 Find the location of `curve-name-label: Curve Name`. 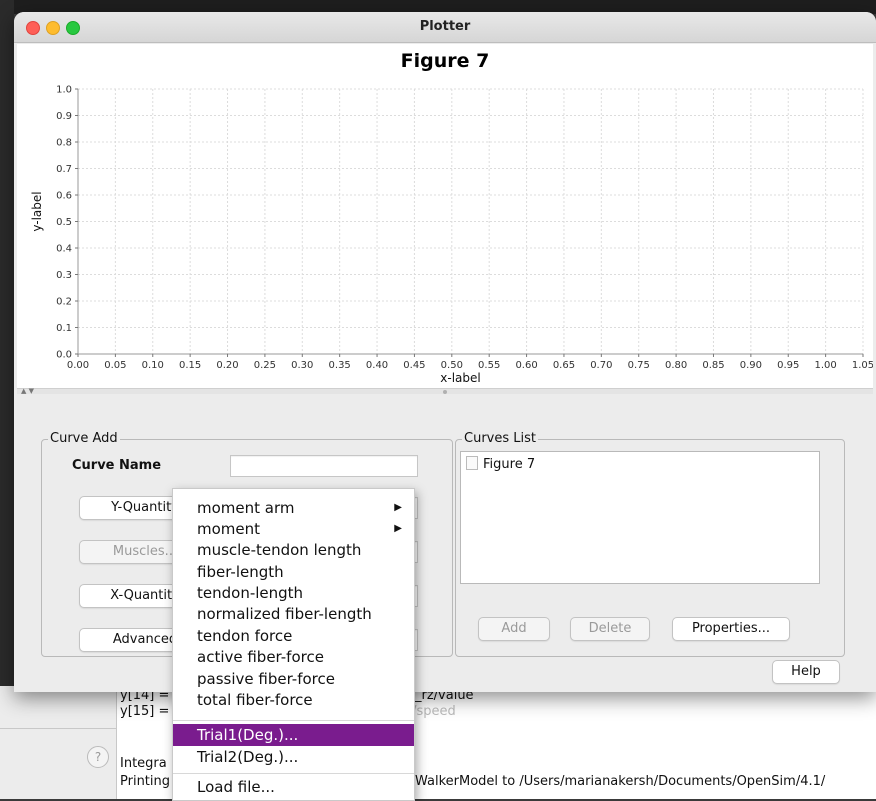

curve-name-label: Curve Name is located at coordinates (117, 465).